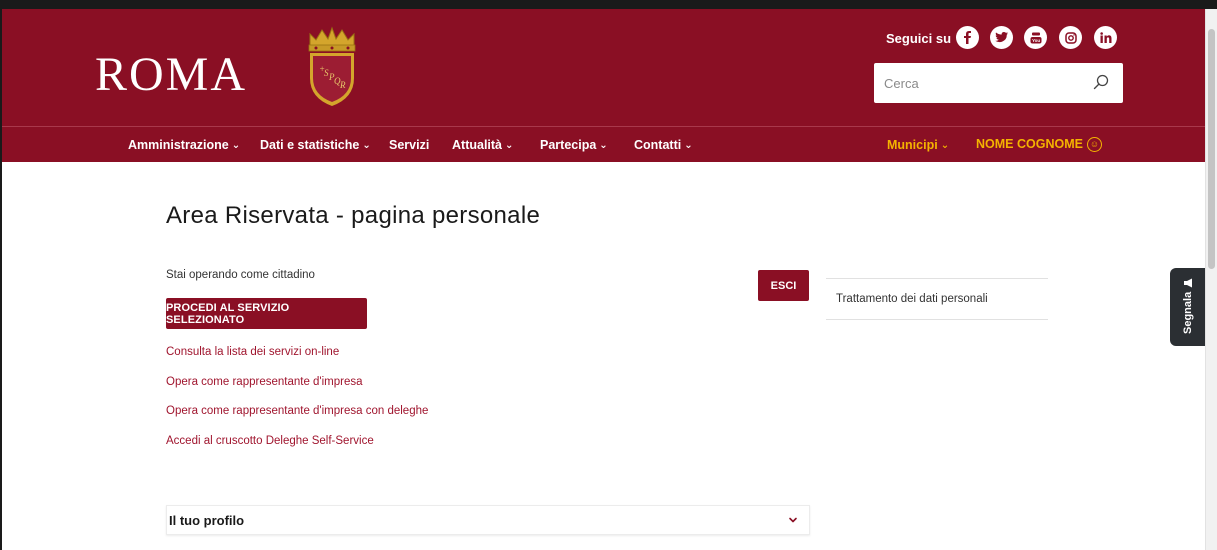 The image size is (1217, 550). What do you see at coordinates (266, 313) in the screenshot?
I see `proceed-service-button: PROCEDI AL SERVIZIO SELEZIONATO` at bounding box center [266, 313].